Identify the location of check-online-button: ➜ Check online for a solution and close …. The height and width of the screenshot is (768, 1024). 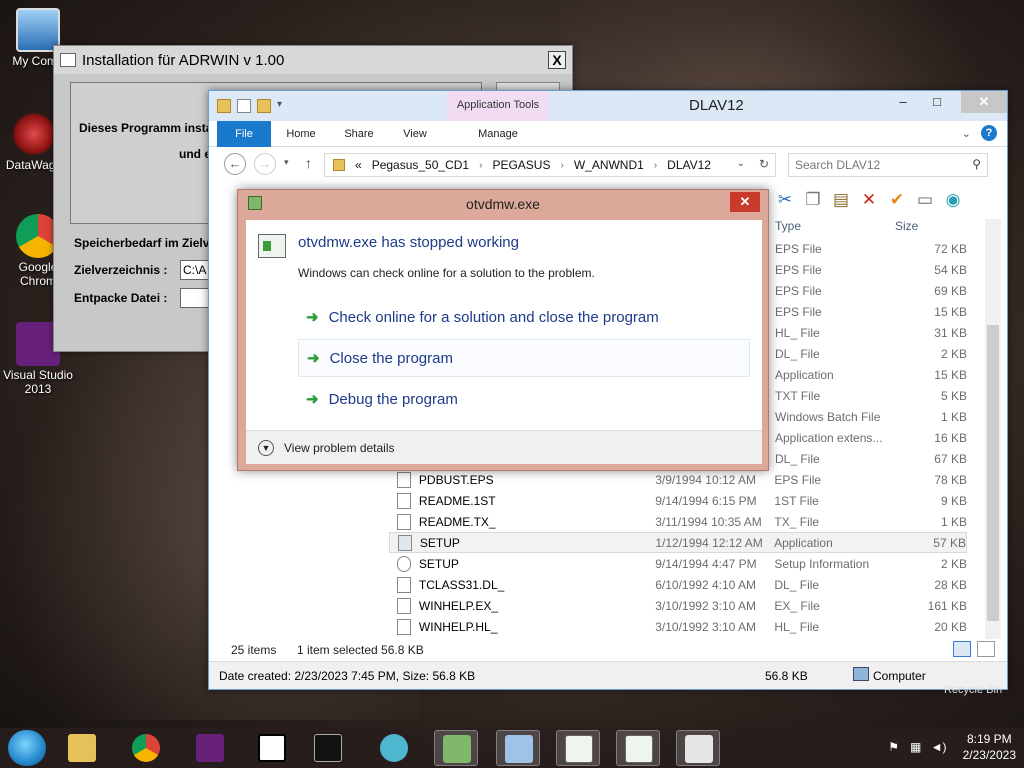
(524, 317).